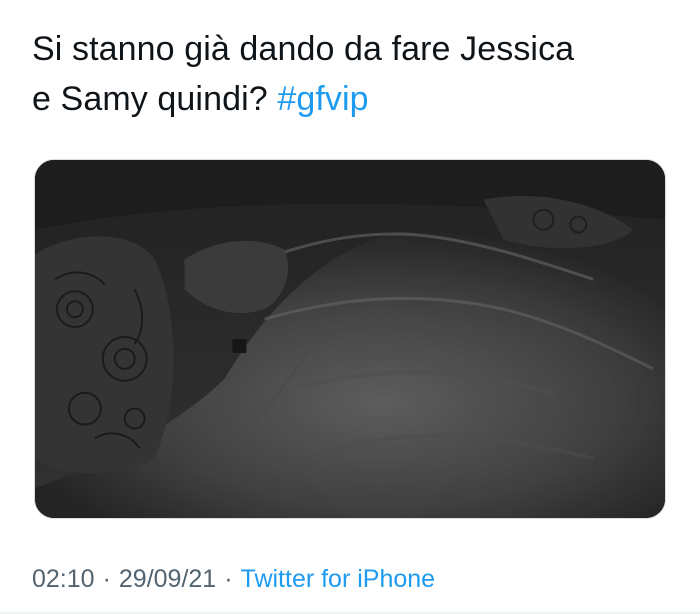  Describe the element at coordinates (303, 49) in the screenshot. I see `tweet-text-line-1: Si stanno già dando da fare Jessica` at that location.